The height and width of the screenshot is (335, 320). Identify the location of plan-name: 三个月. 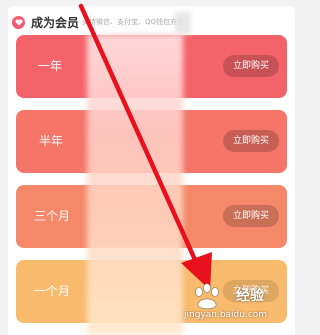
(52, 216).